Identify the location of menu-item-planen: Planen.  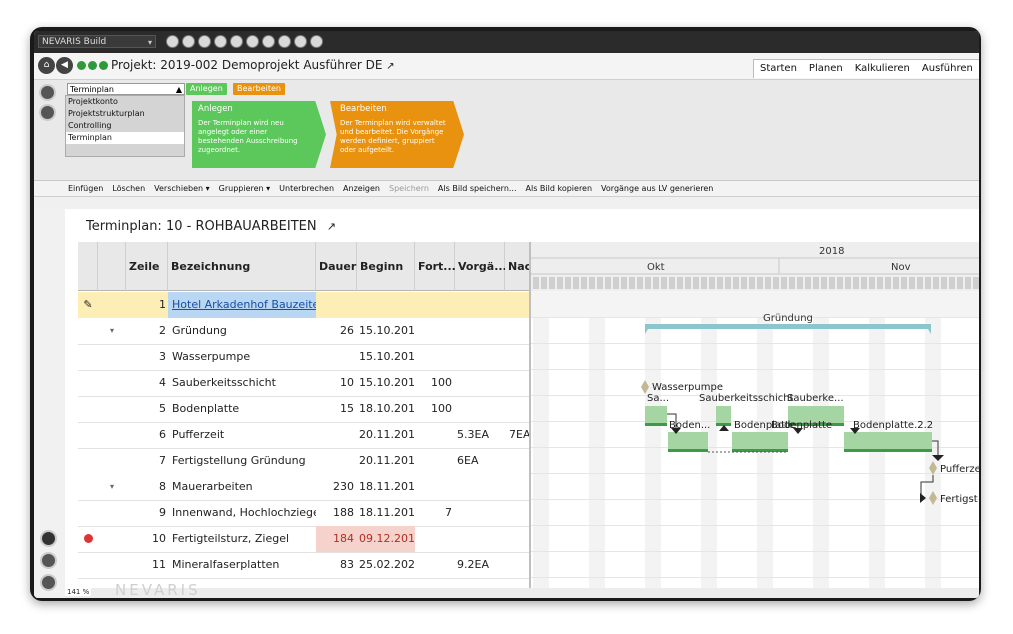
(826, 69).